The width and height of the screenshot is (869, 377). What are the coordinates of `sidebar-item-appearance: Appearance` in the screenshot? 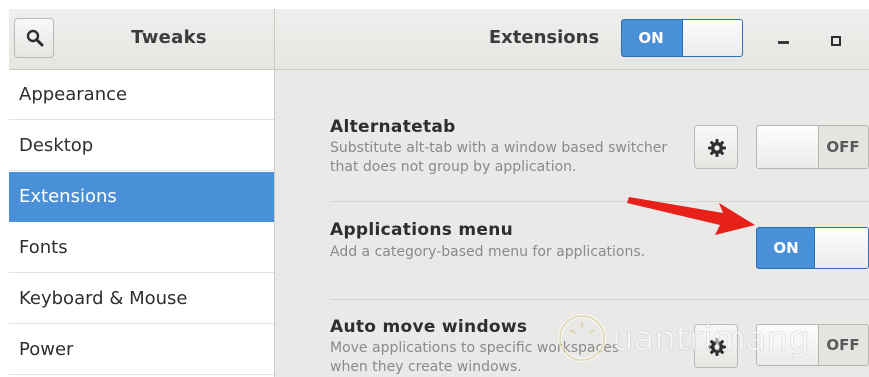 It's located at (141, 95).